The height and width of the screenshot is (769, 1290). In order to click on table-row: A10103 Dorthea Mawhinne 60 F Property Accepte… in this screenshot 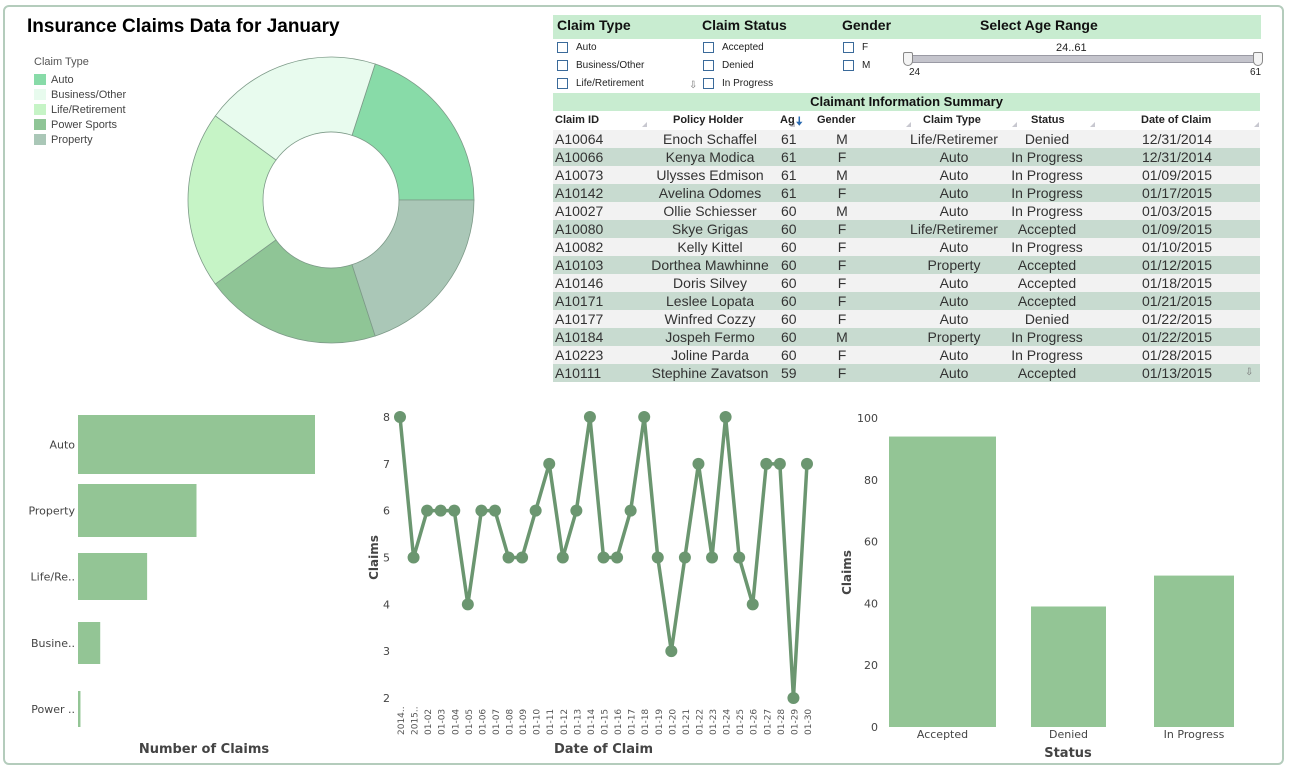, I will do `click(906, 265)`.